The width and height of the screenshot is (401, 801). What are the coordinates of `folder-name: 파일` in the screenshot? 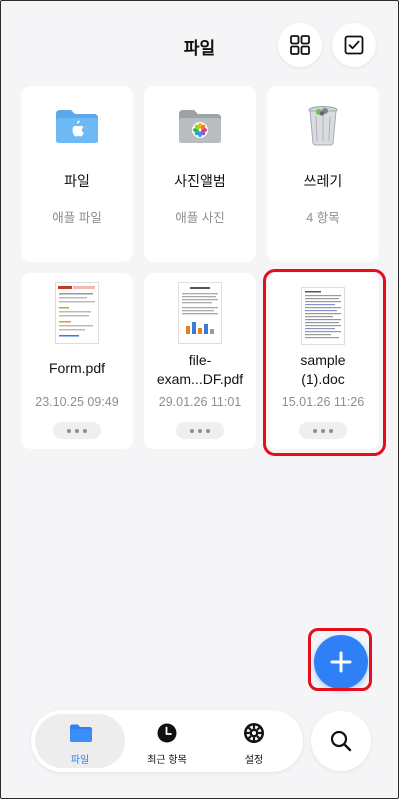 It's located at (77, 181).